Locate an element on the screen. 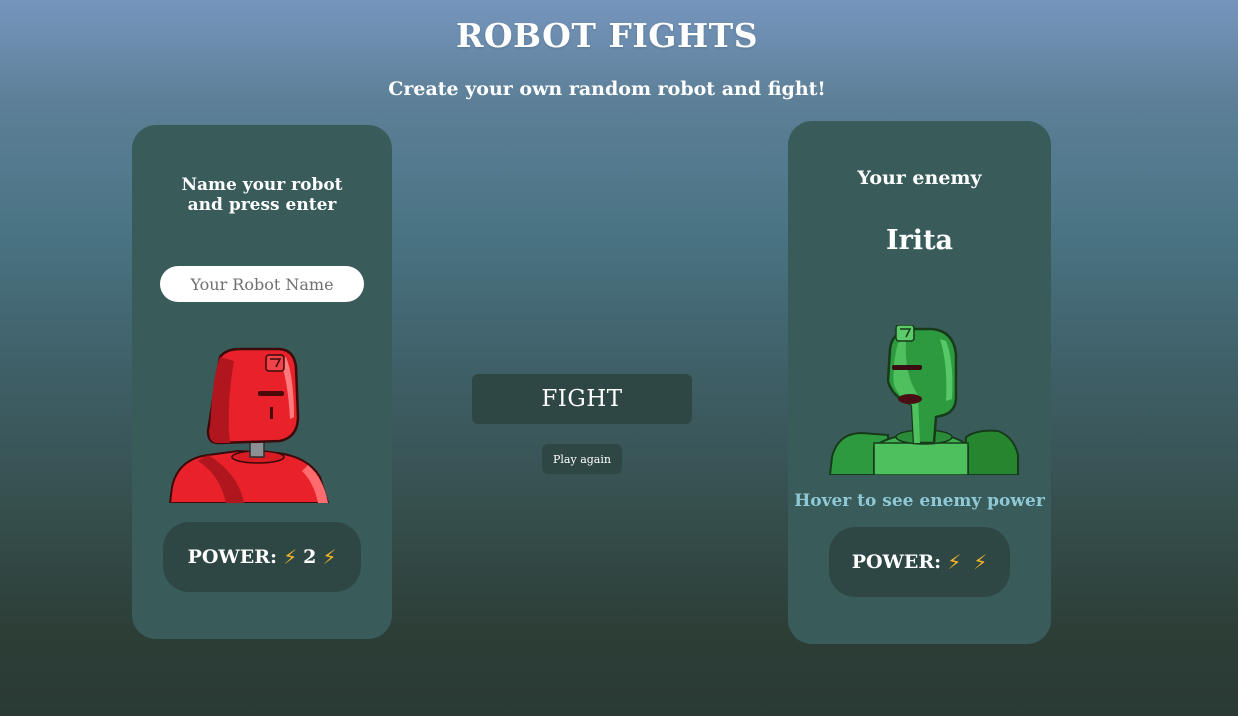  enemy-card-heading: Your enemy is located at coordinates (919, 178).